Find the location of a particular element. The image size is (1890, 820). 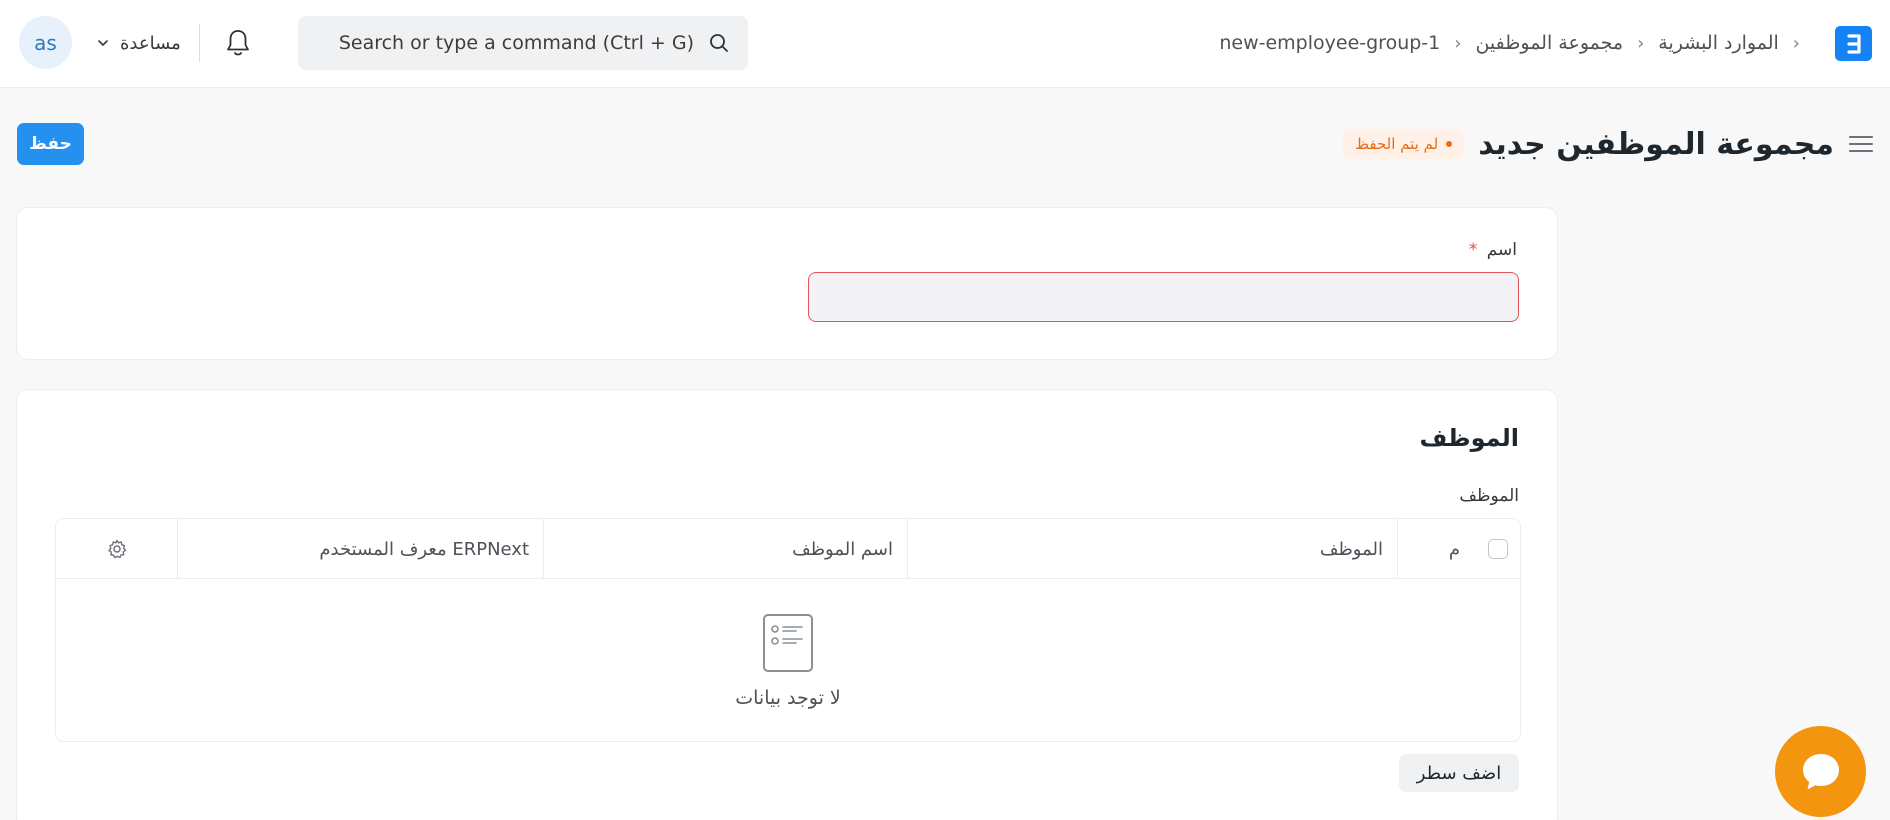

chat-button is located at coordinates (1820, 771).